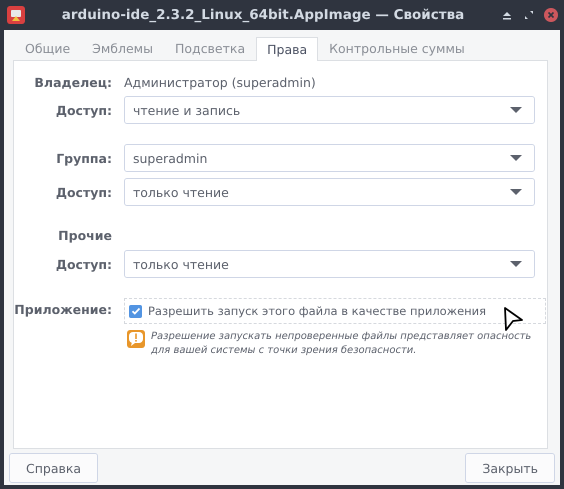 The height and width of the screenshot is (489, 564). I want to click on window-title: arduino-ide_2.3.2_Linux_64bit.AppImage — Свойства, so click(263, 15).